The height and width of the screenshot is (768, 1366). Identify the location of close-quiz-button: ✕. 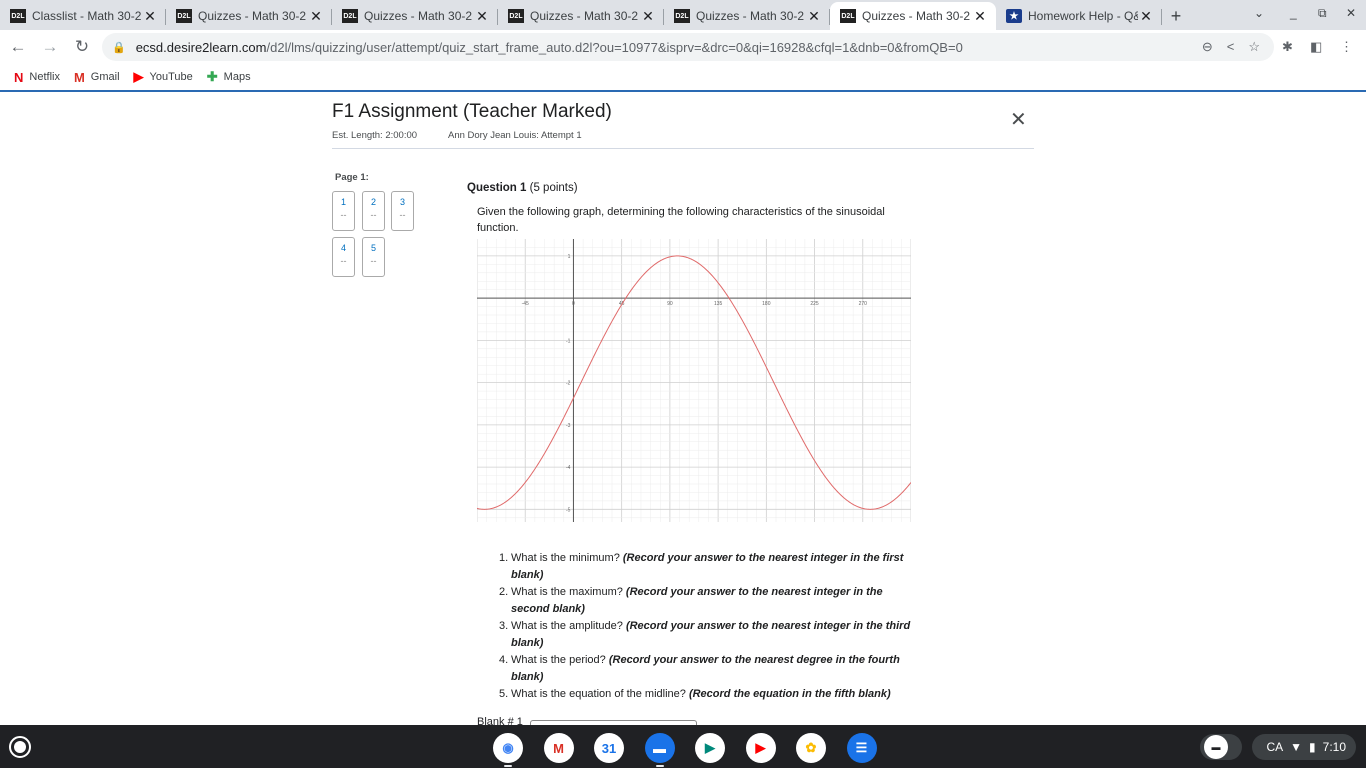
(1018, 119).